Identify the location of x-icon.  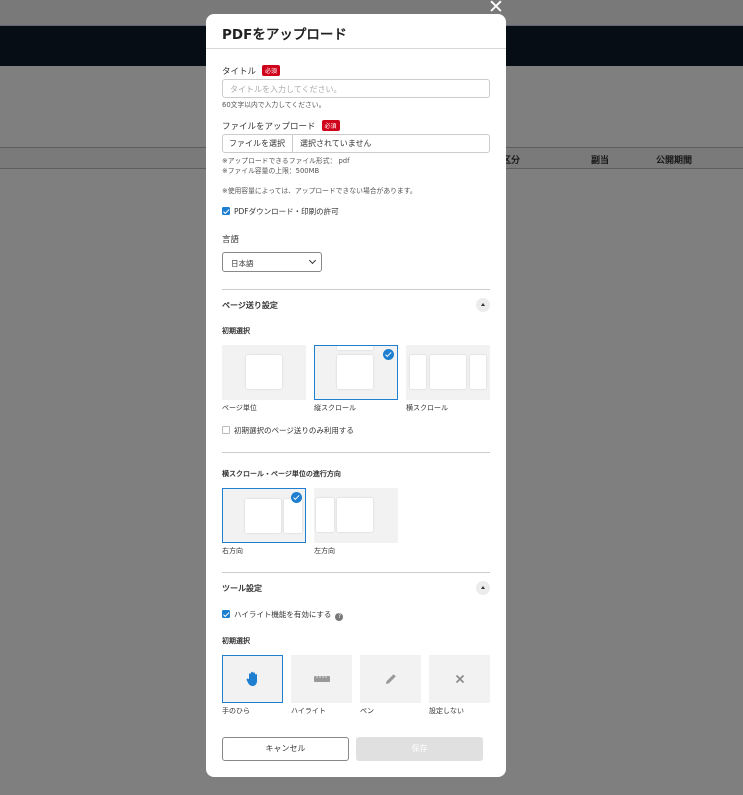
(459, 679).